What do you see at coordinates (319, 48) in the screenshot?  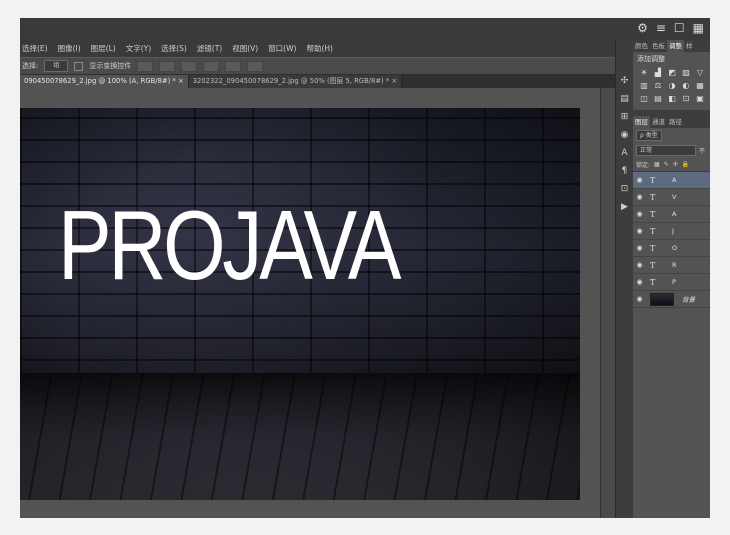 I see `menu-help: 帮助(H)` at bounding box center [319, 48].